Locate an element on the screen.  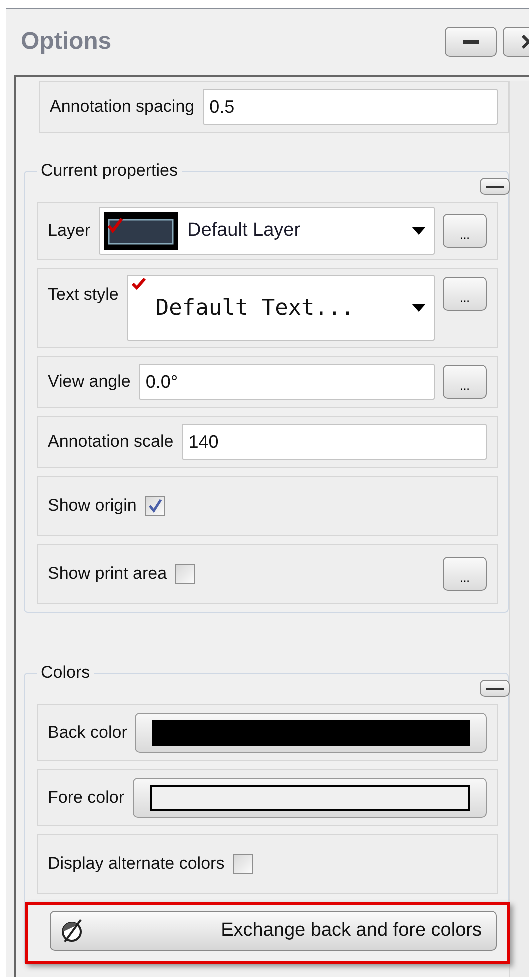
field-label: Layer is located at coordinates (69, 231).